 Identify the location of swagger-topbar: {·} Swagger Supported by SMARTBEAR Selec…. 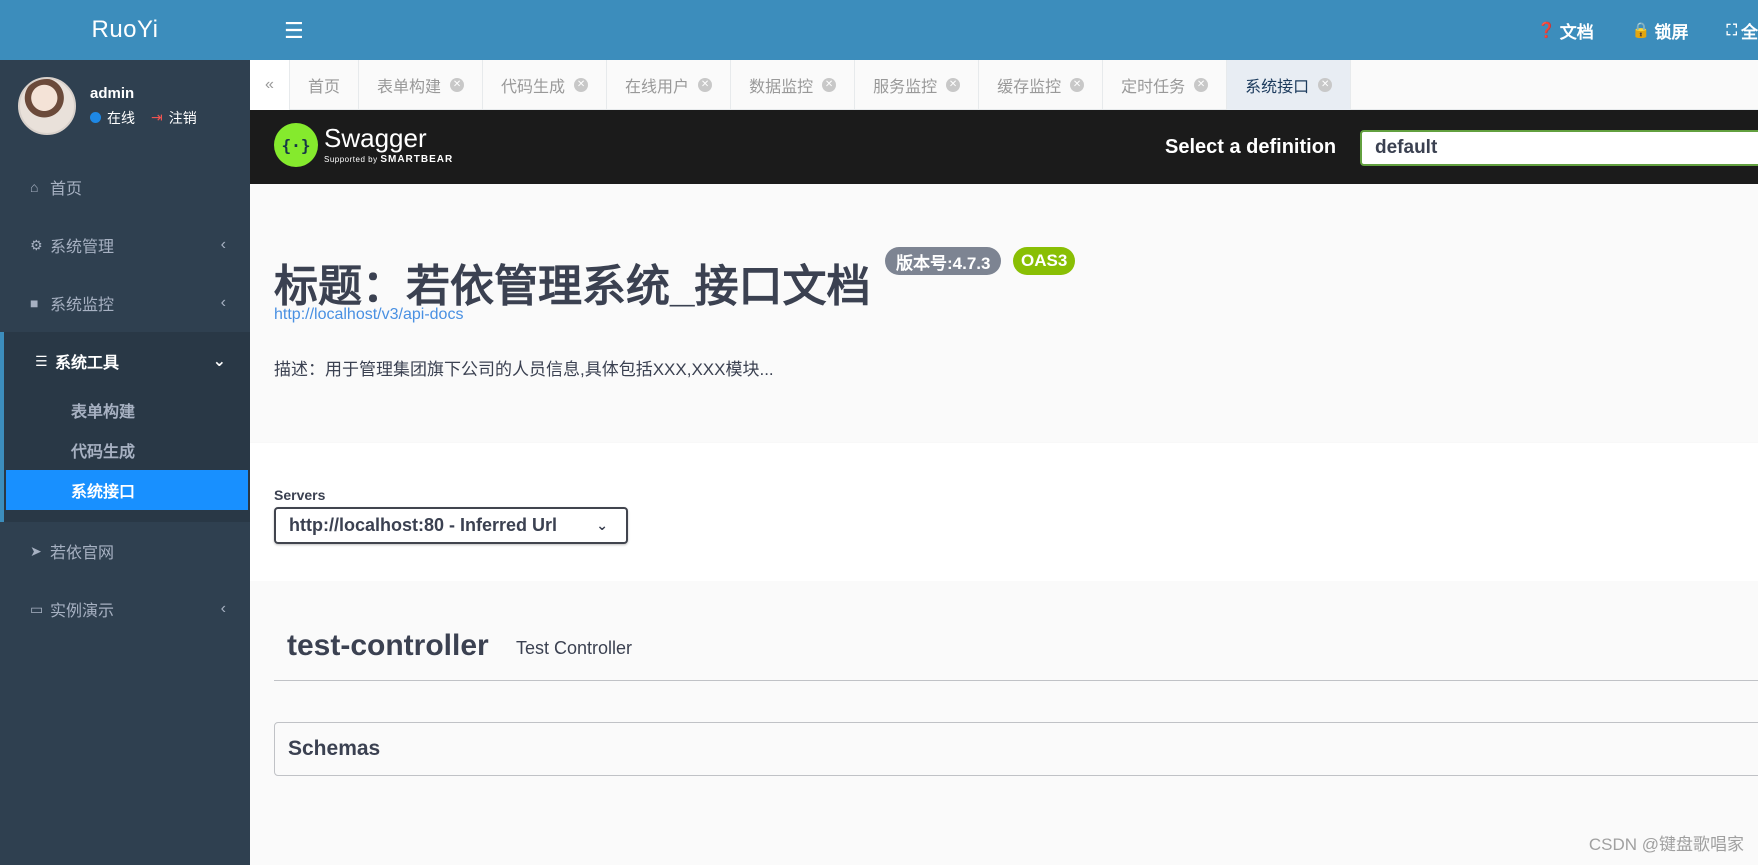
(1004, 147).